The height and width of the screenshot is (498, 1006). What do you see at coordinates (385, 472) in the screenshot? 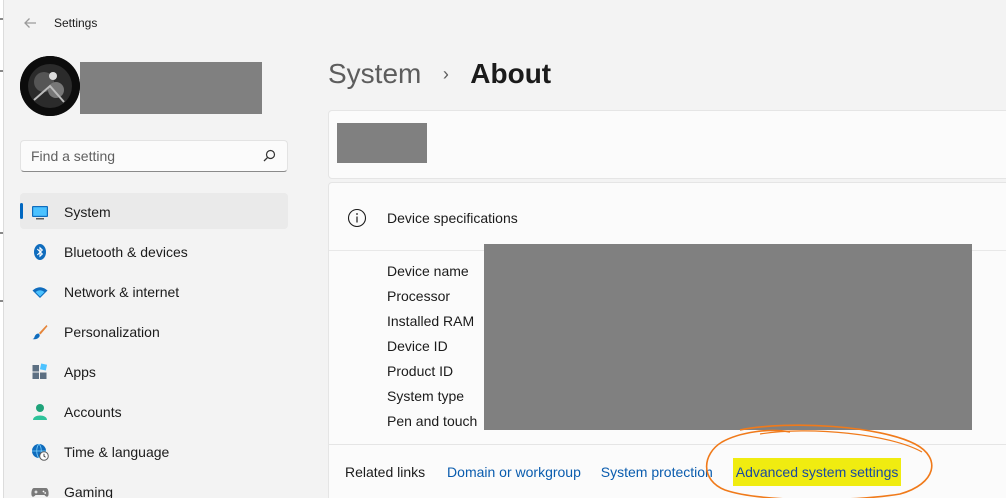
I see `related-links-title: Related links` at bounding box center [385, 472].